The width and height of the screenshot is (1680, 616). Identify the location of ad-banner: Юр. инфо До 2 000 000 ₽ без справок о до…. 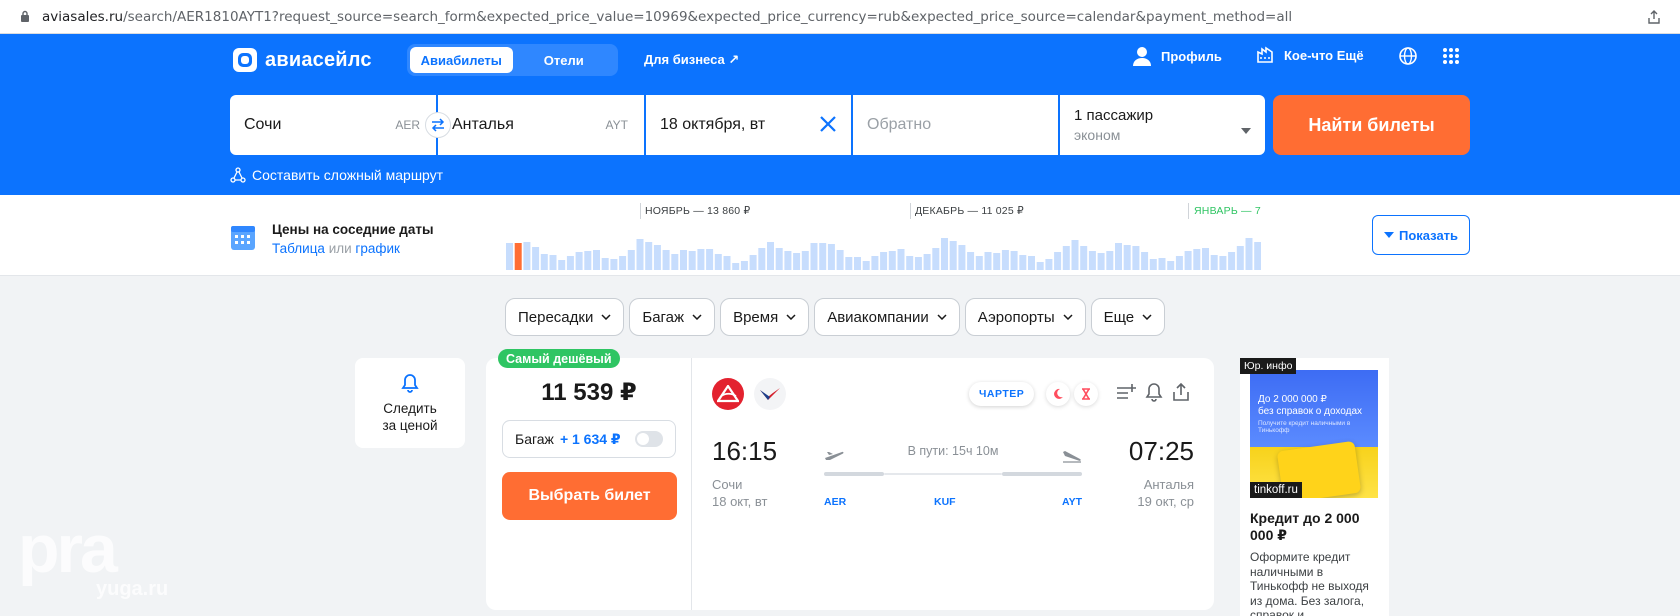
(1314, 487).